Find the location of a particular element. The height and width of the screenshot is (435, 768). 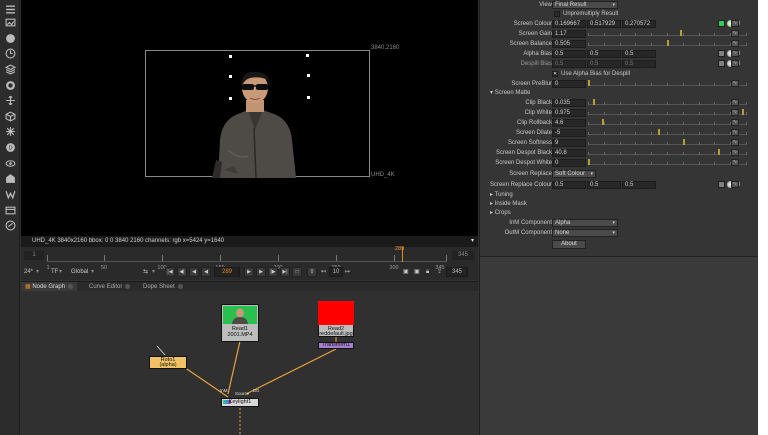

screen-softness-field: 9 is located at coordinates (569, 143).